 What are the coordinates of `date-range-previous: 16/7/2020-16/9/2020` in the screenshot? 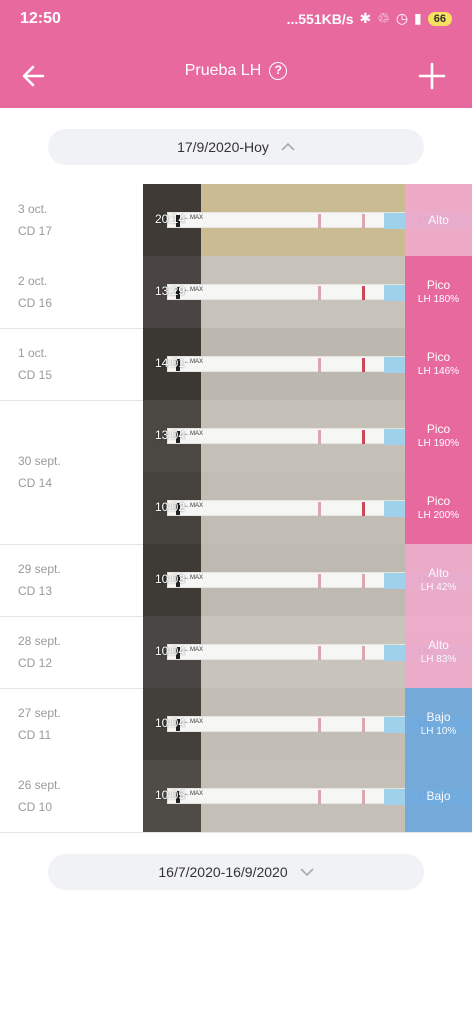 It's located at (236, 872).